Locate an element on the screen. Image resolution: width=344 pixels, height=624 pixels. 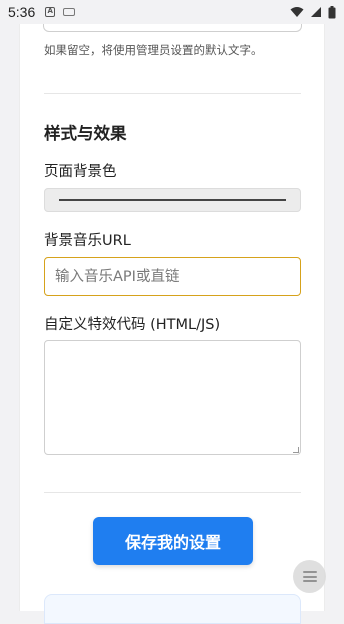
menu-icon is located at coordinates (309, 576).